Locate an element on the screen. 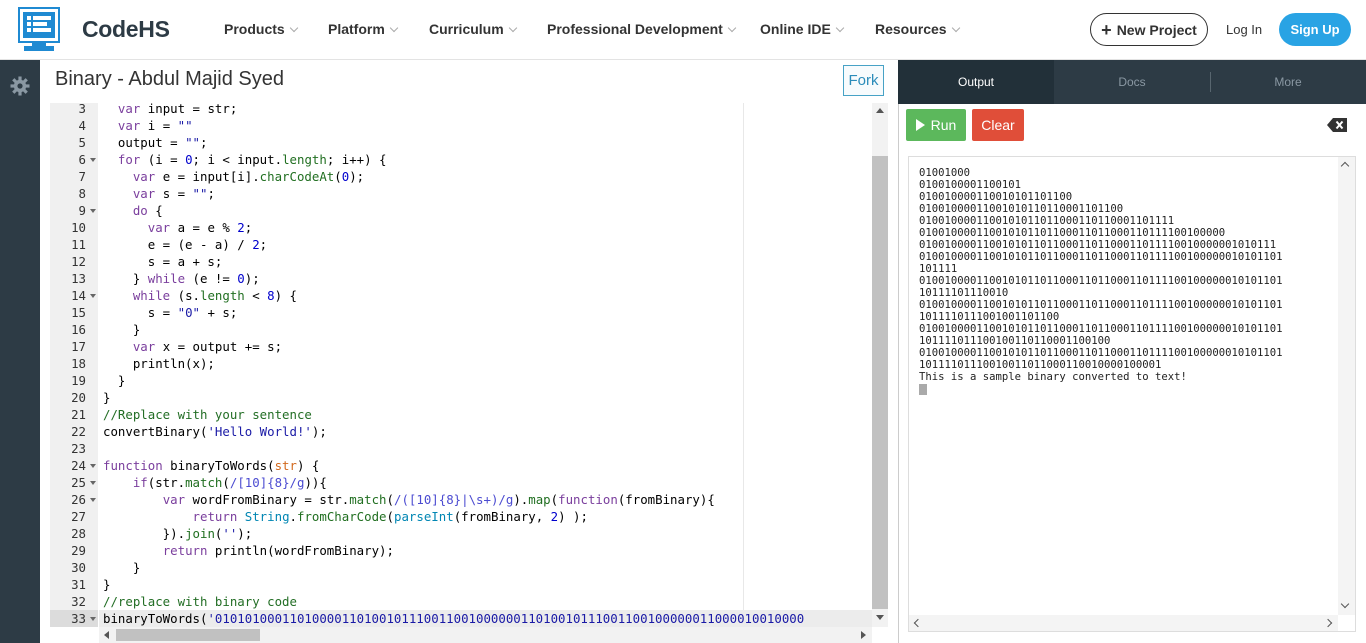 Image resolution: width=1366 pixels, height=643 pixels. code-line: if(str.match(/[10]{8}/g)){ is located at coordinates (215, 482).